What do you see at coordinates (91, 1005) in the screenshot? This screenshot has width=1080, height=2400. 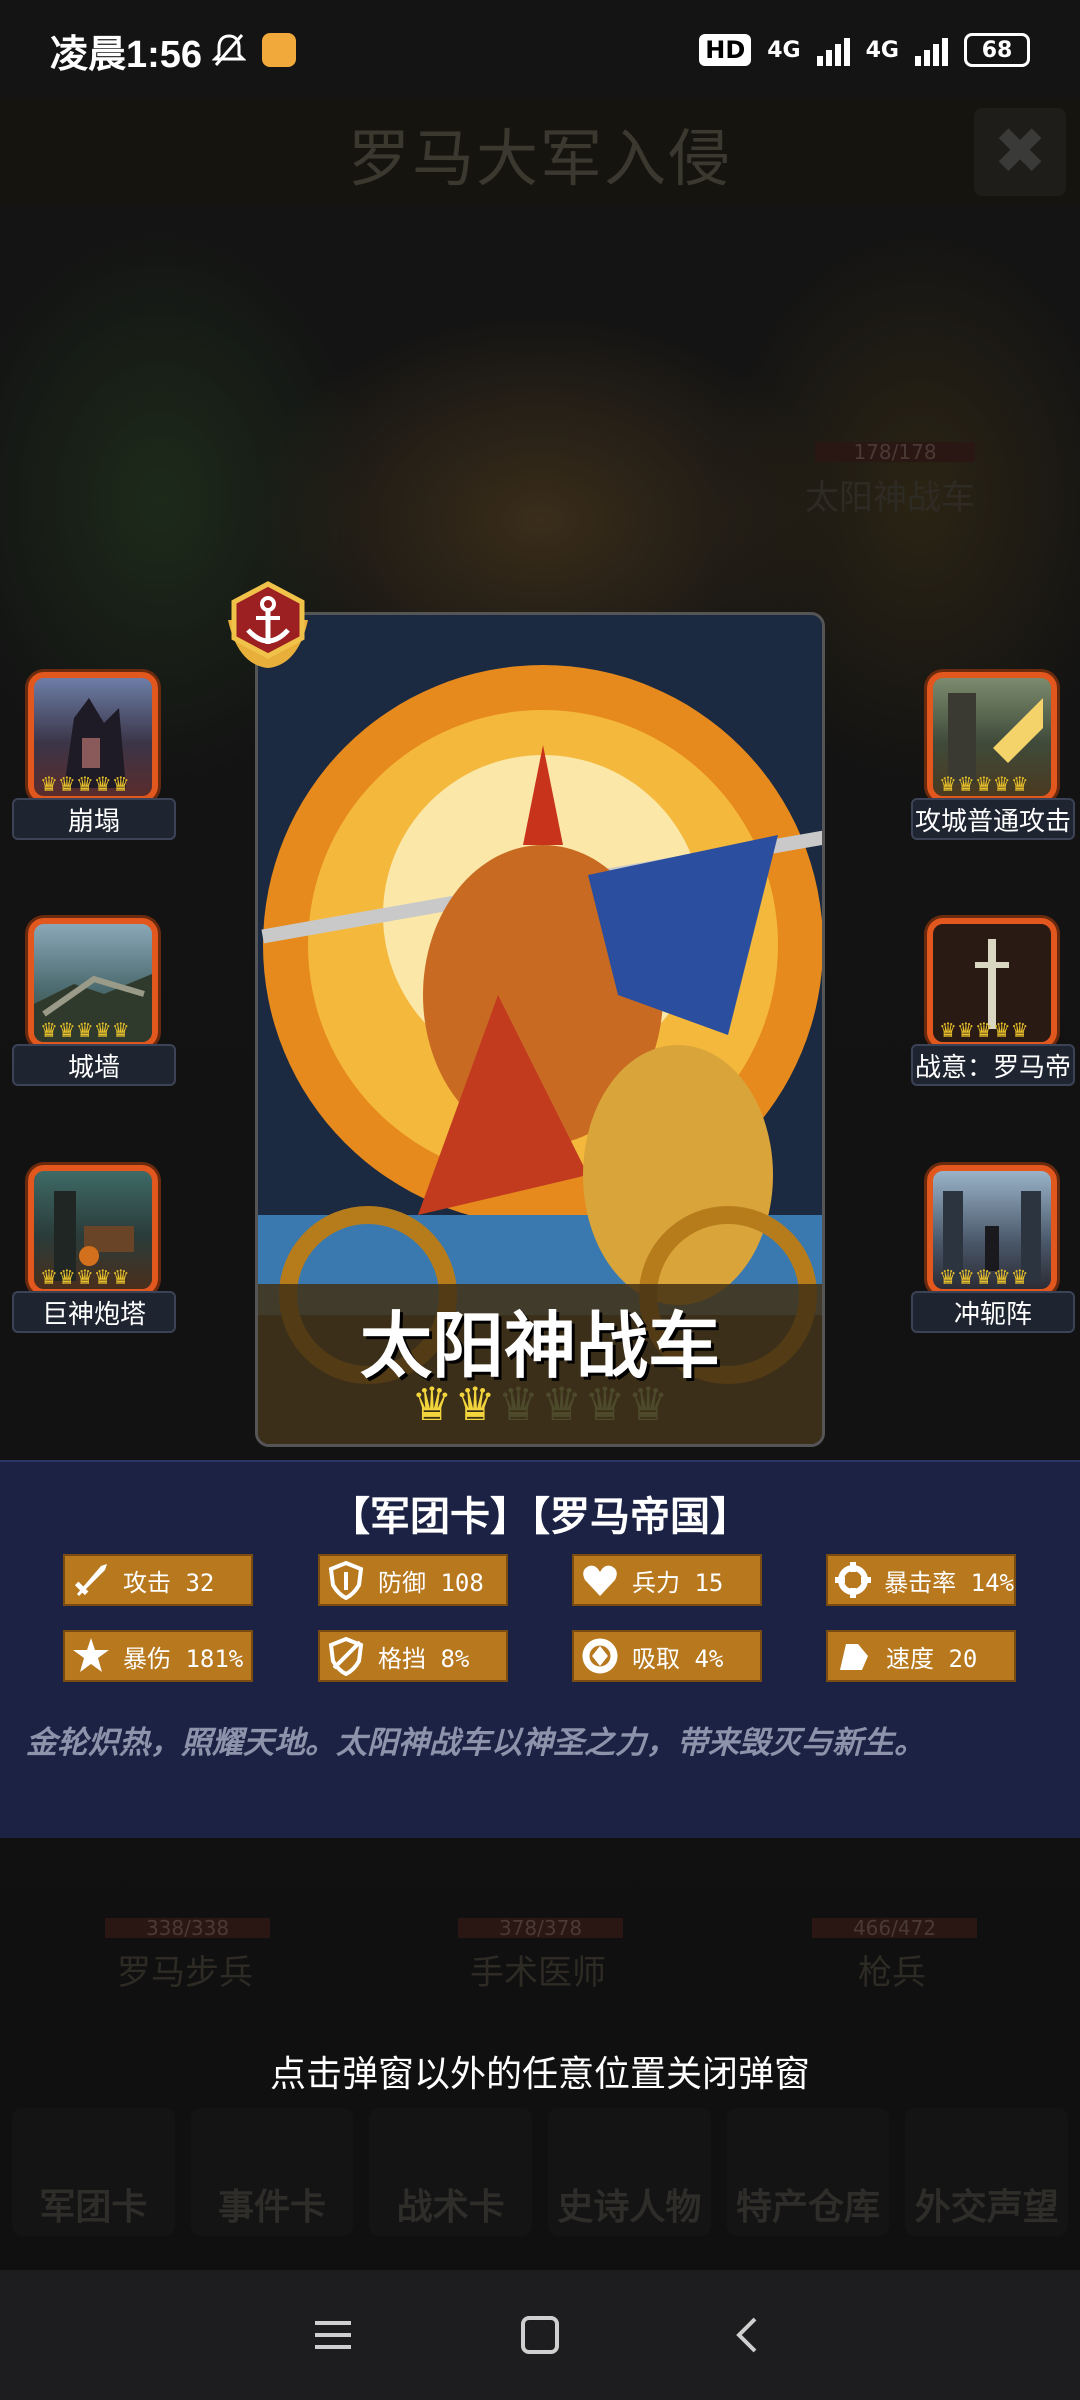 I see `skill-card-city-wall: ♛♛♛♛♛ 城墙` at bounding box center [91, 1005].